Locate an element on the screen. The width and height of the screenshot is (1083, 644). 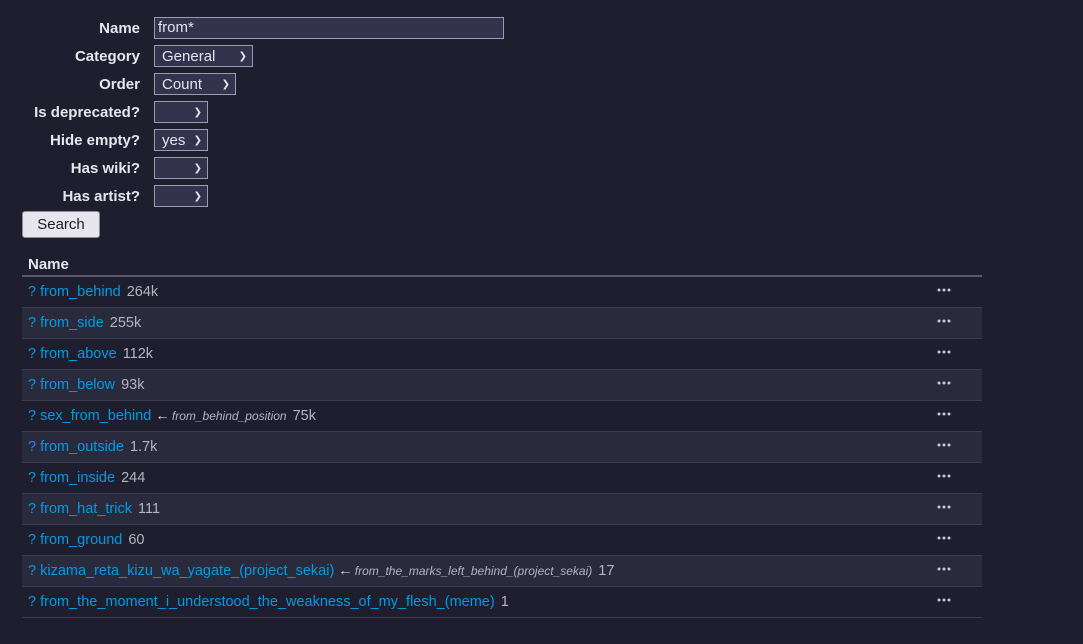
name-column-header: Name is located at coordinates (48, 264).